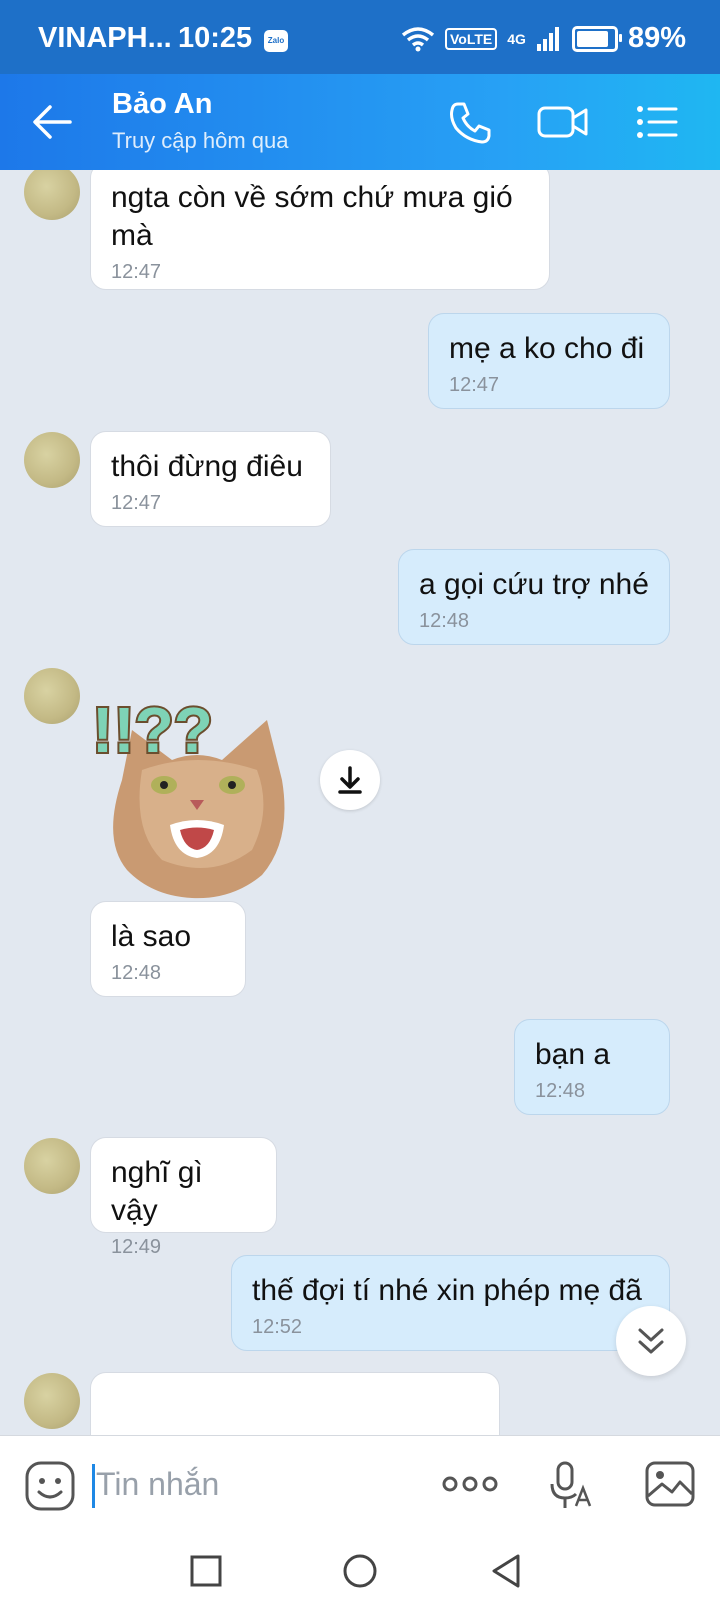 This screenshot has width=720, height=1610. What do you see at coordinates (295, 1403) in the screenshot?
I see `message-bubble-incoming-partial` at bounding box center [295, 1403].